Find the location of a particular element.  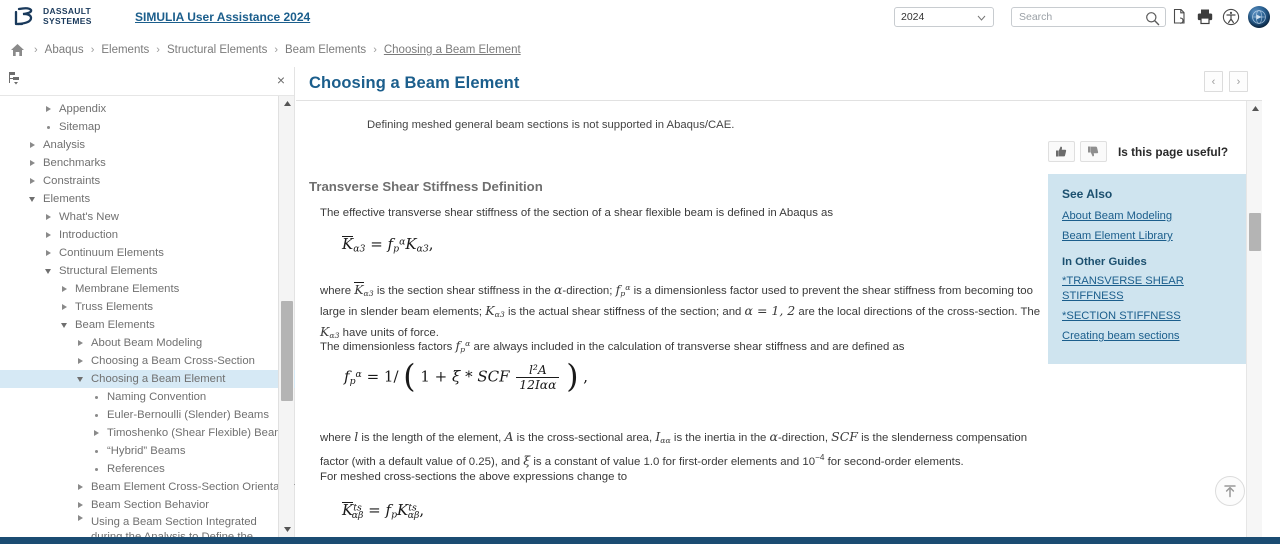

tree-item-20: References is located at coordinates (147, 469).